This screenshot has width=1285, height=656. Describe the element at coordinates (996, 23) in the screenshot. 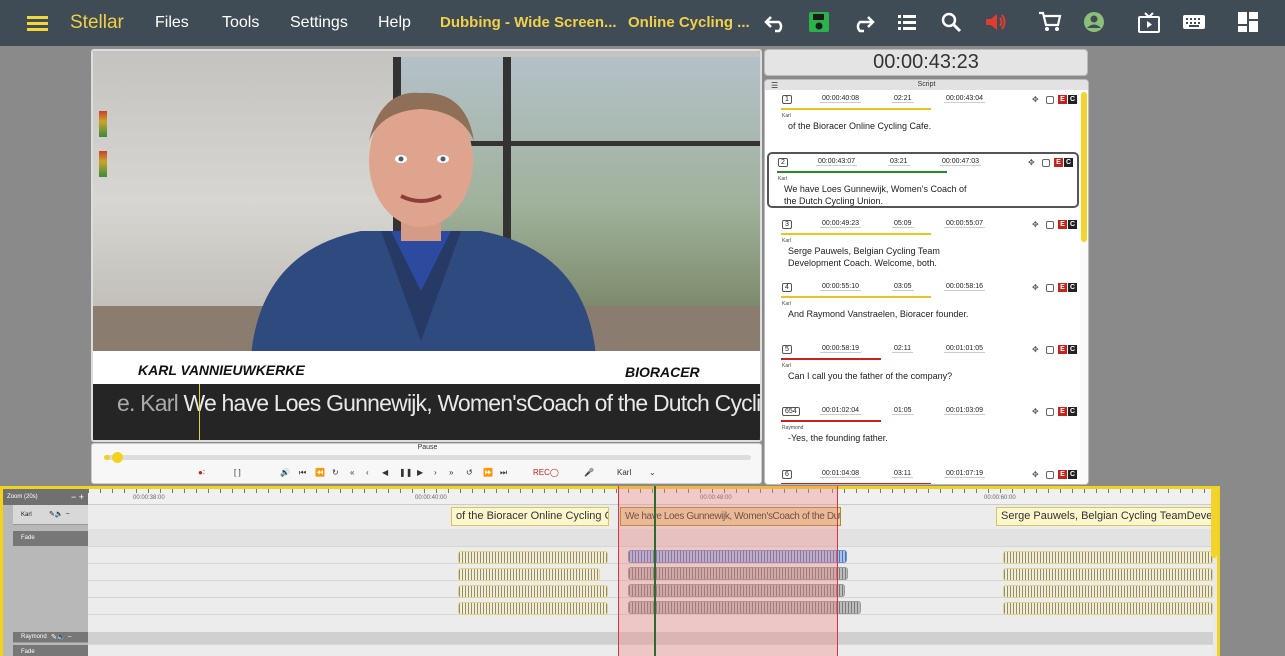

I see `volume-icon` at that location.